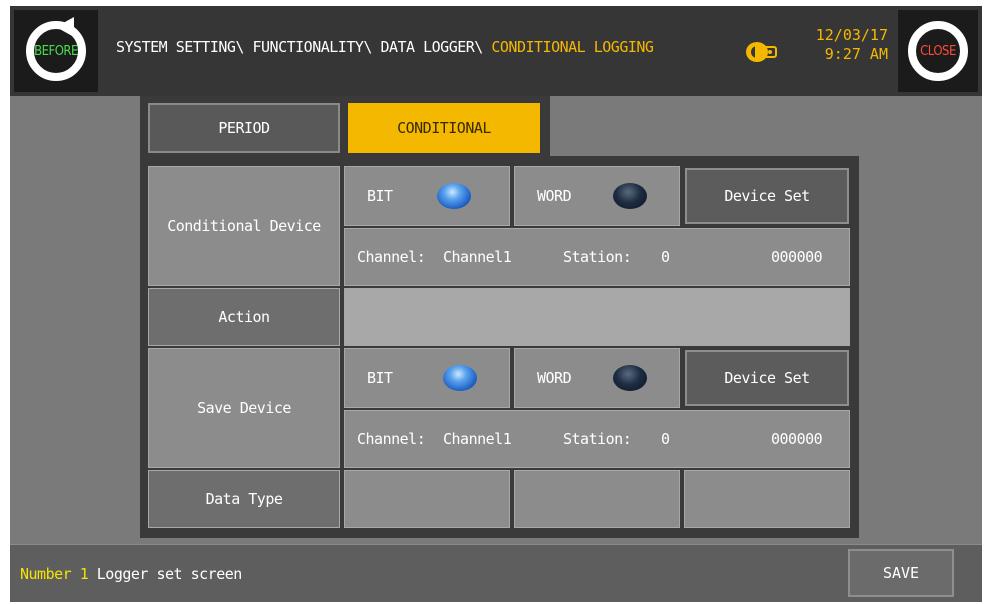 This screenshot has height=604, width=992. I want to click on close-icon: CLOSE, so click(938, 51).